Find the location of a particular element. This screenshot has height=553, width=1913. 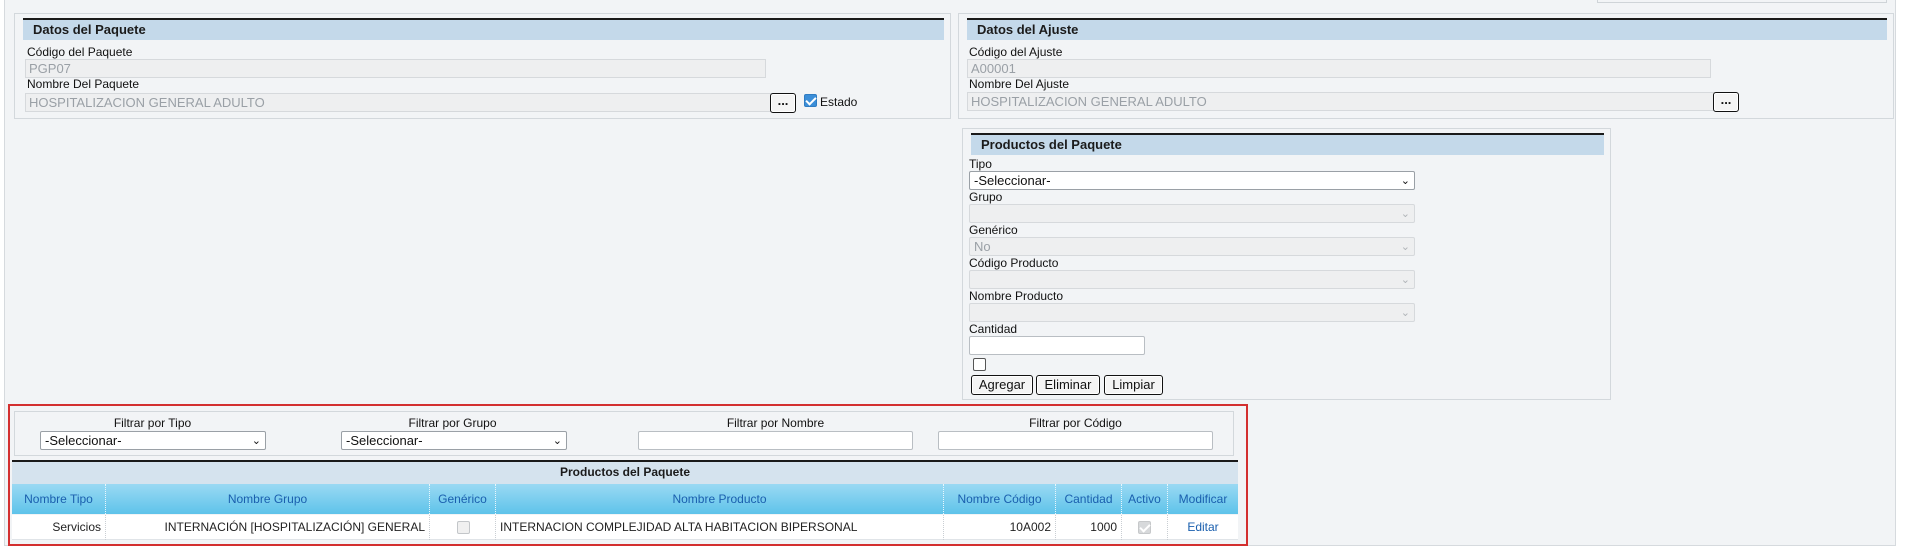

cell-activo is located at coordinates (1145, 527).